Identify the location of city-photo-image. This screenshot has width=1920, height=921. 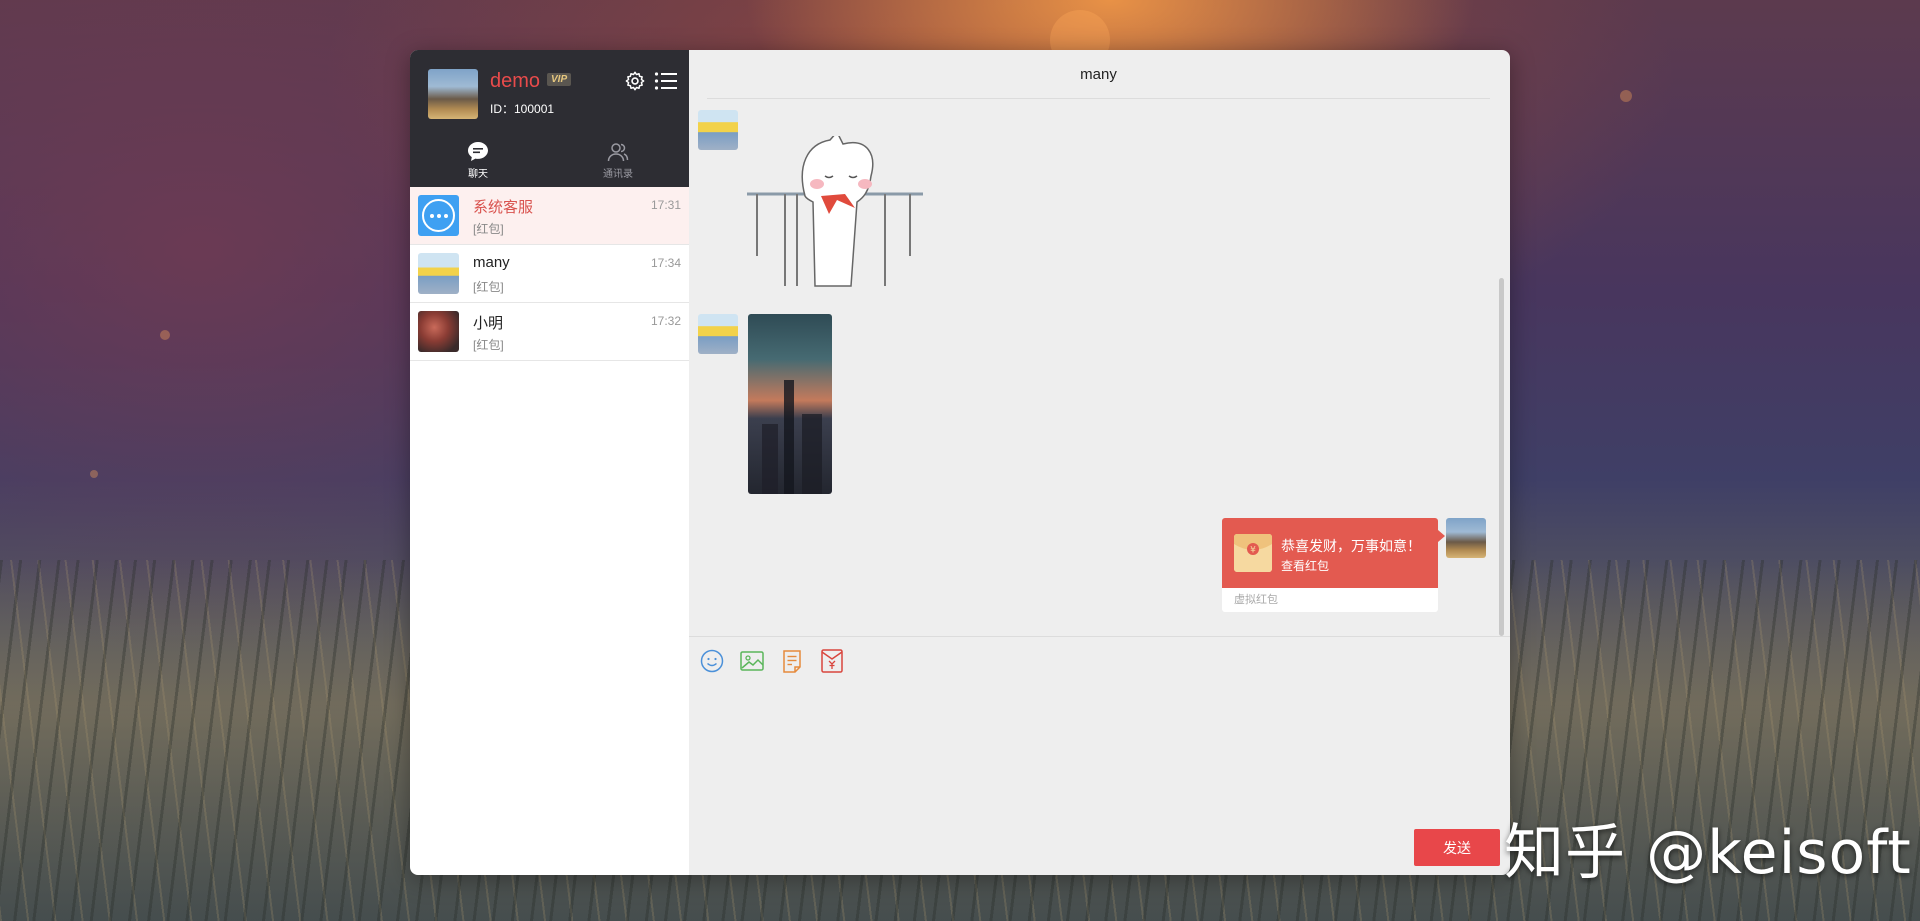
(790, 404).